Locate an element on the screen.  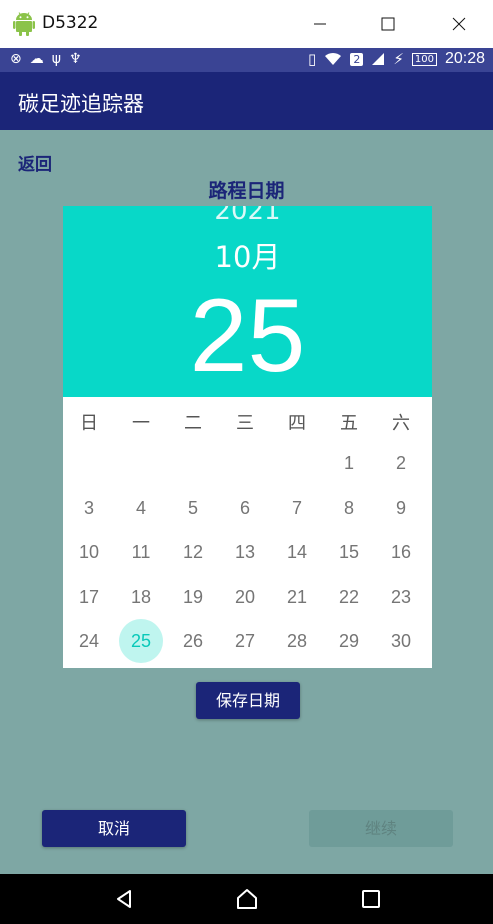
calendar-day: 21 is located at coordinates (297, 597).